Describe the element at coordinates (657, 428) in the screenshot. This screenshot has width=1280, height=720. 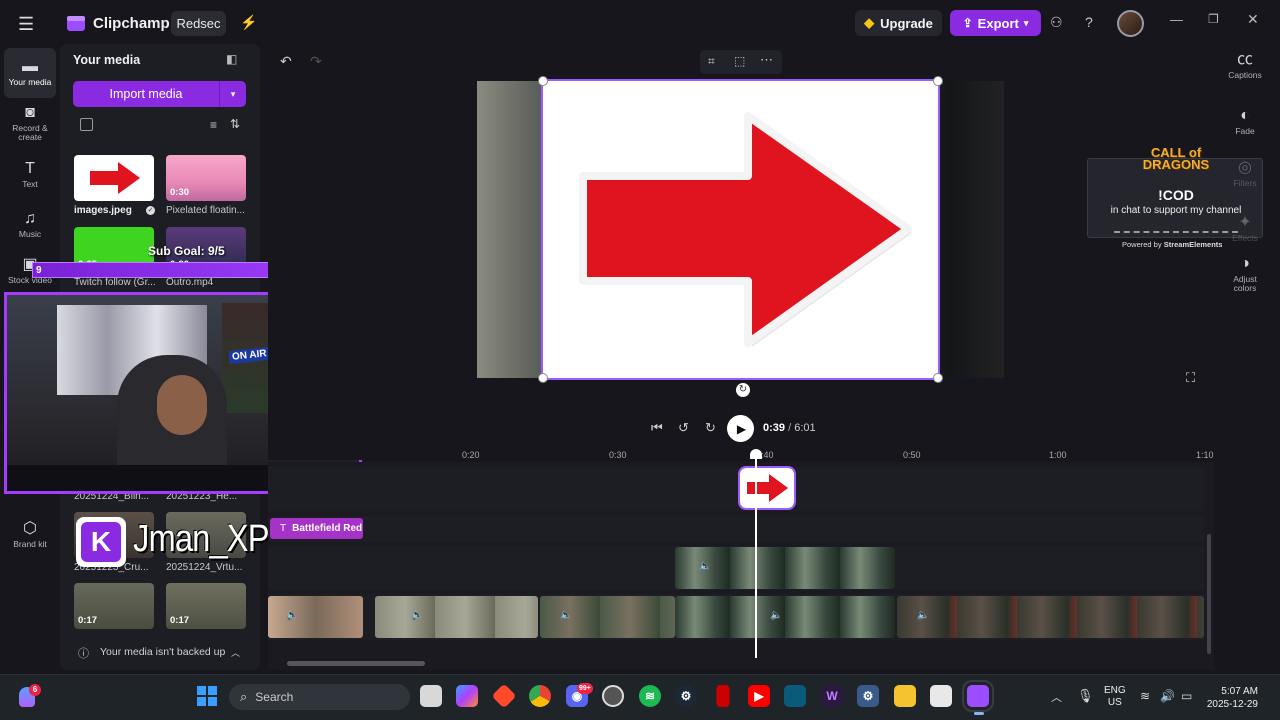
I see `skip-back-icon: ⏮` at that location.